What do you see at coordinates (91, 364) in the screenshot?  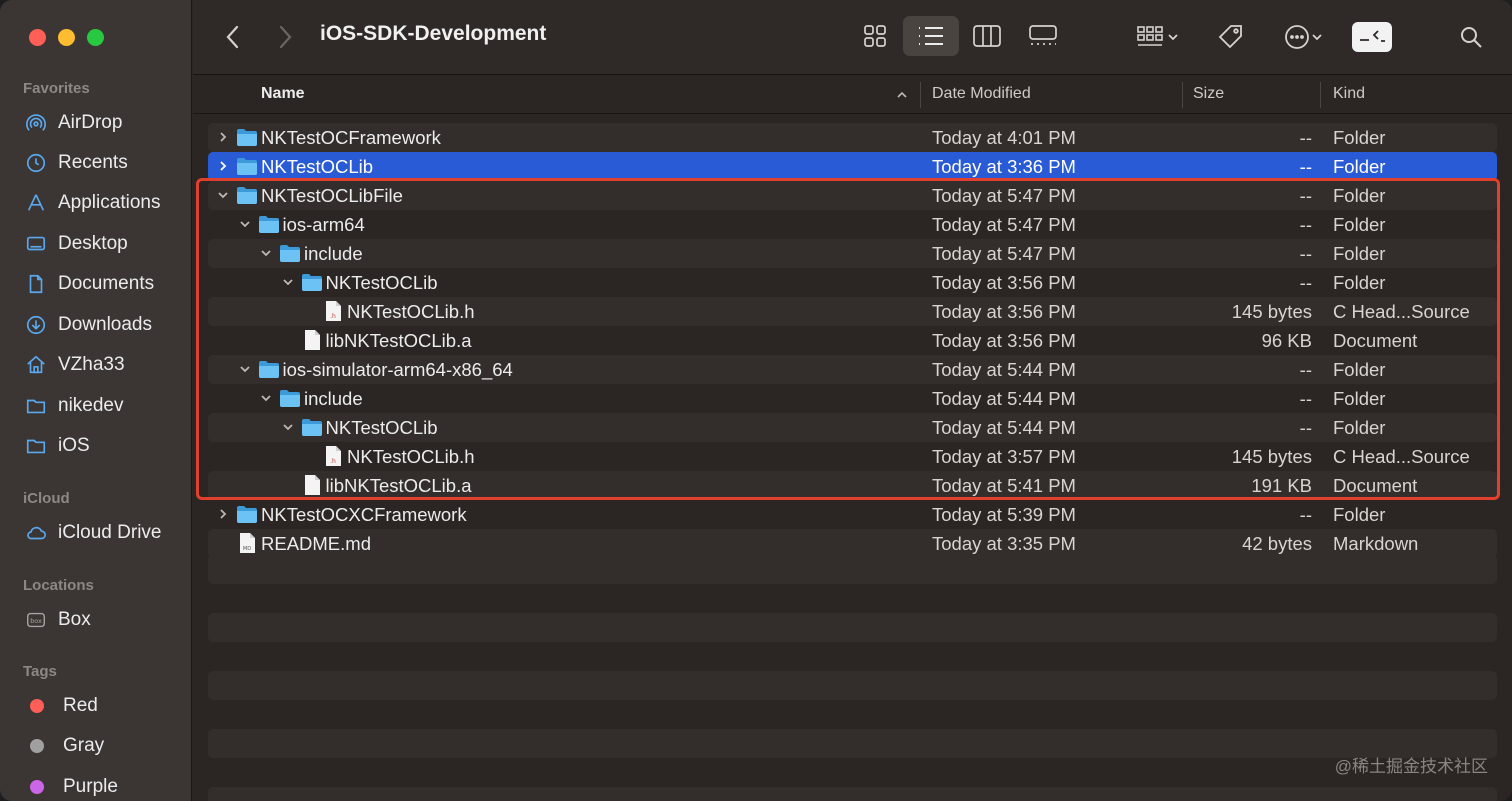 I see `sidebar-item-label: VZha33` at bounding box center [91, 364].